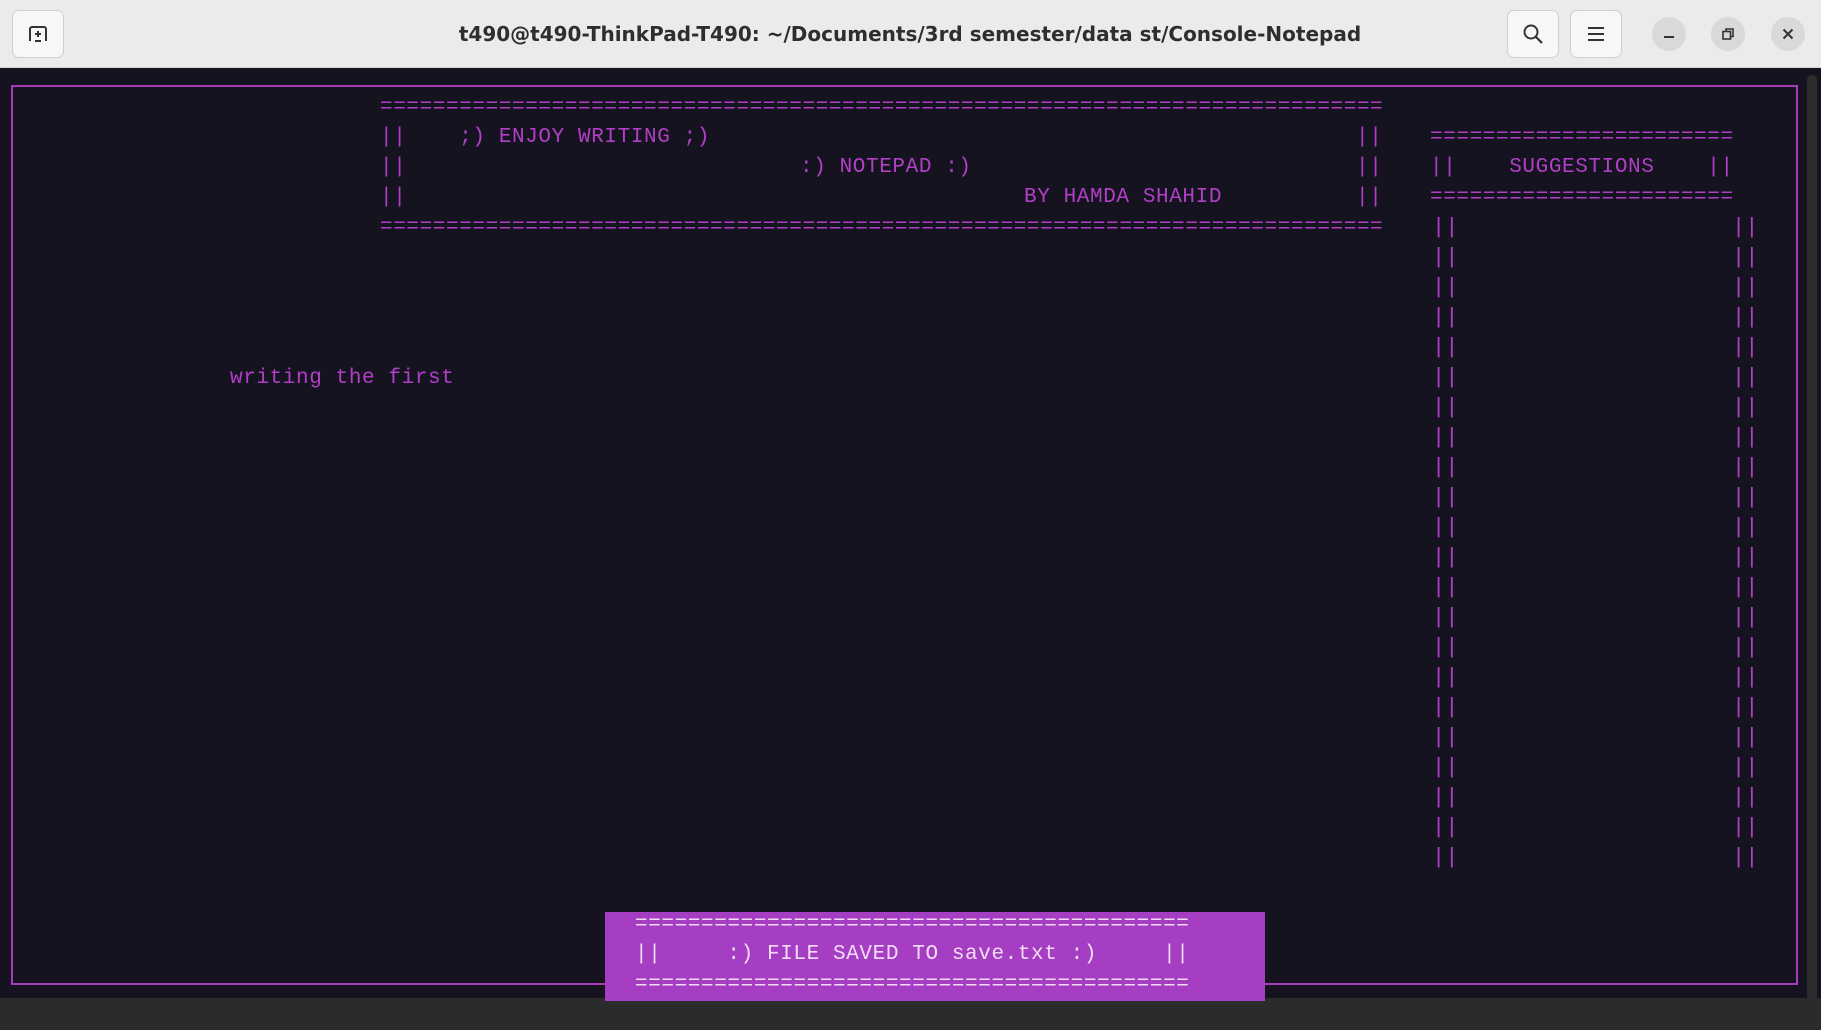  What do you see at coordinates (1582, 167) in the screenshot?
I see `suggestions-title: || SUGGESTIONS ||` at bounding box center [1582, 167].